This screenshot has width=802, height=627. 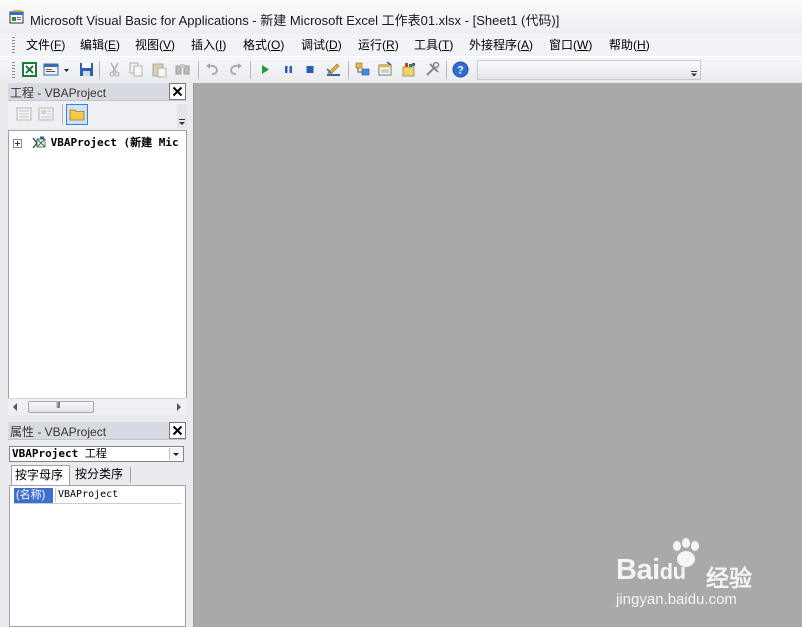 What do you see at coordinates (432, 69) in the screenshot?
I see `toolbox-icon` at bounding box center [432, 69].